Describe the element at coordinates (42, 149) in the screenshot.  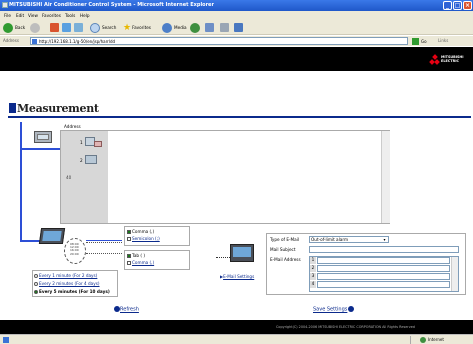
I see `connector-line-top` at that location.